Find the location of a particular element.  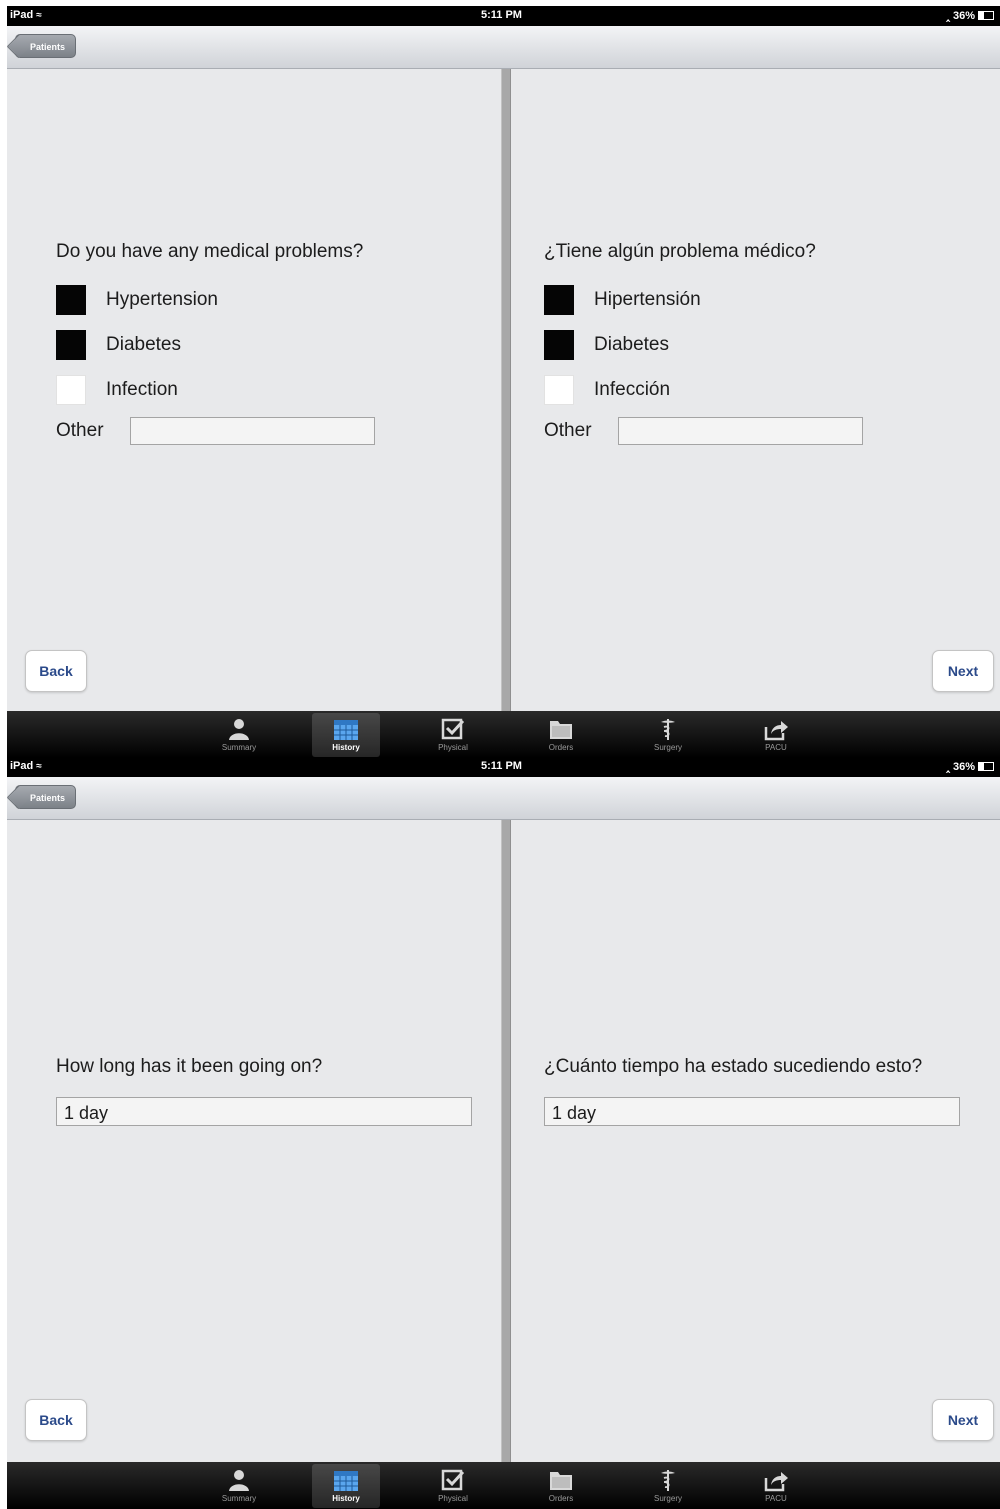

option-infection: Infection is located at coordinates (117, 390).